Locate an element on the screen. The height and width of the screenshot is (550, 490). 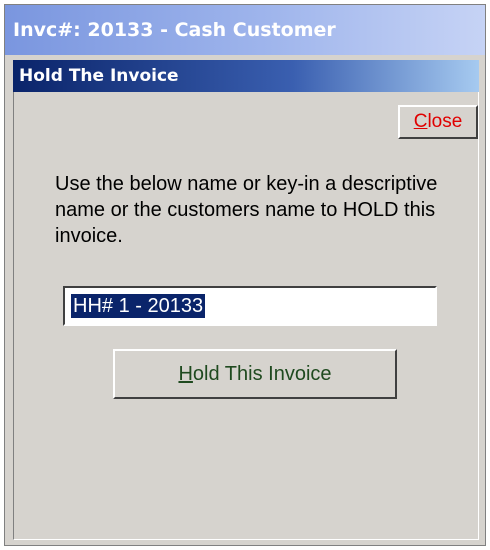
close-button: Close is located at coordinates (438, 122).